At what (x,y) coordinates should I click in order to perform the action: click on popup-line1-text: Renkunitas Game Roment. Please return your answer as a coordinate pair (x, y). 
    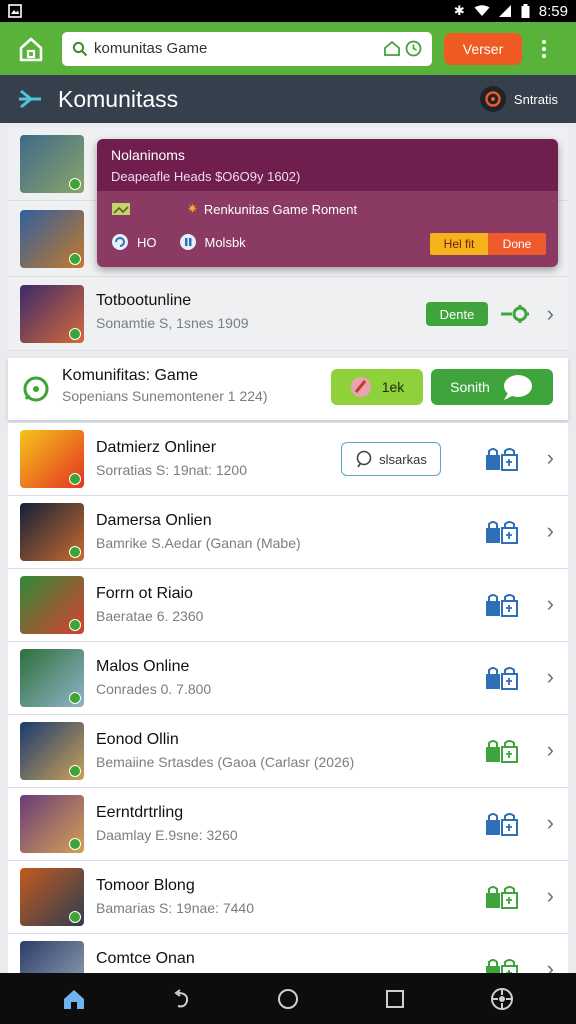
    Looking at the image, I should click on (280, 209).